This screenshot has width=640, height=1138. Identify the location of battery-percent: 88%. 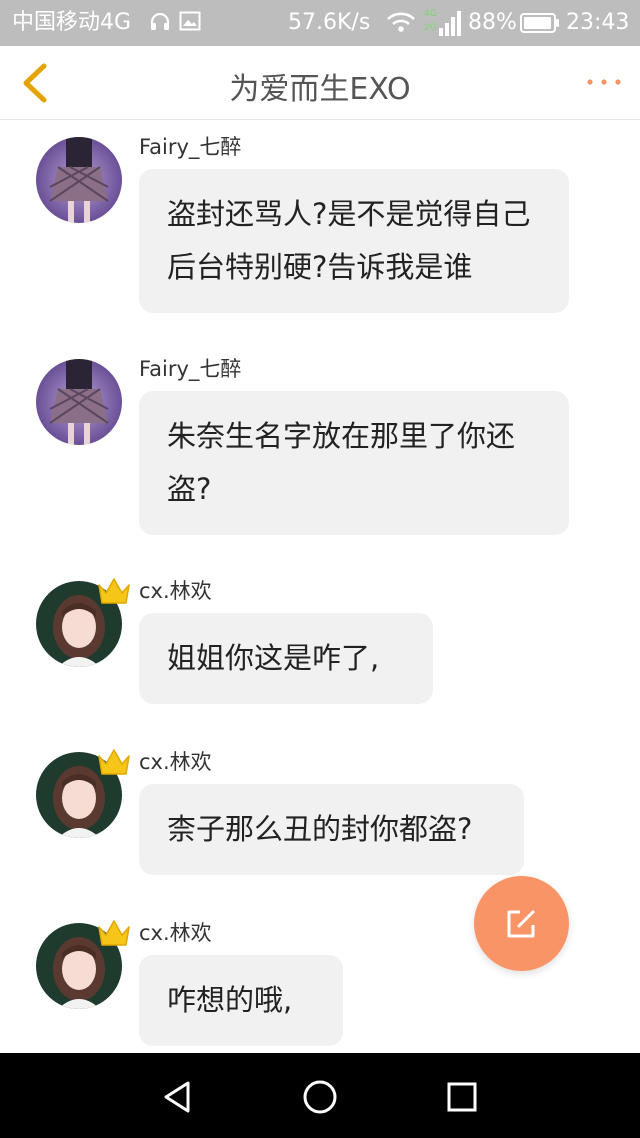
(492, 22).